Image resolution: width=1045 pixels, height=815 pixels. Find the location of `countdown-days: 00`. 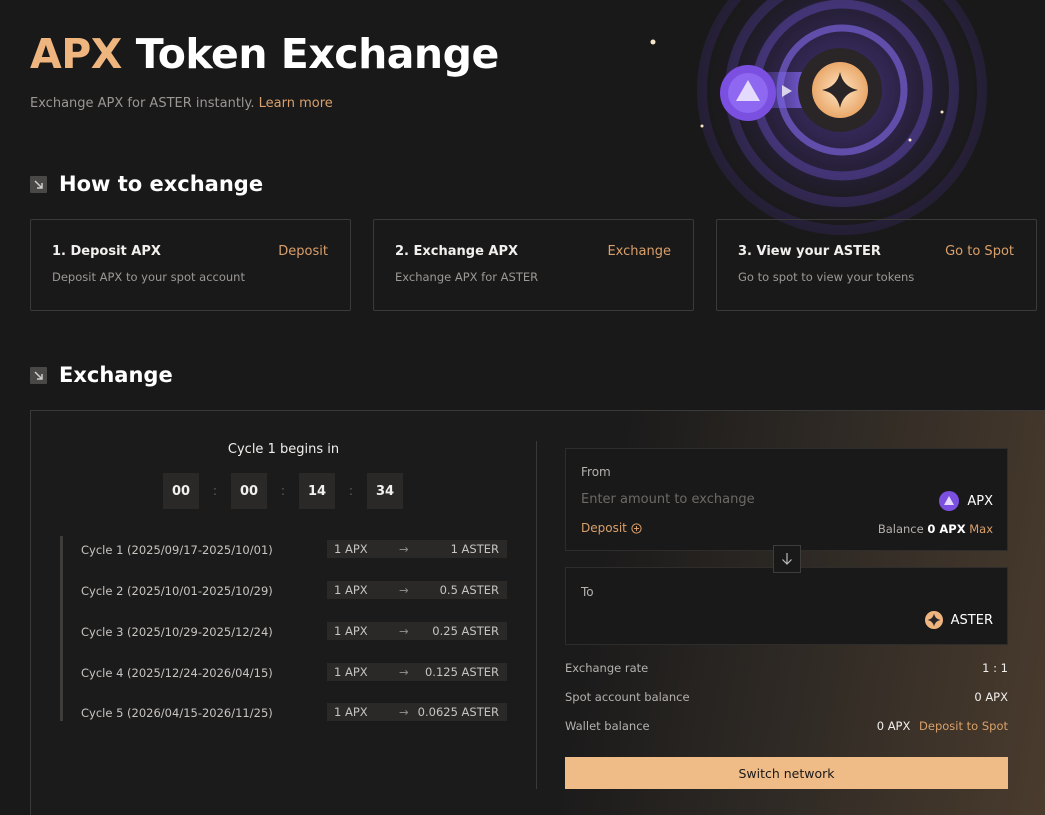

countdown-days: 00 is located at coordinates (181, 491).